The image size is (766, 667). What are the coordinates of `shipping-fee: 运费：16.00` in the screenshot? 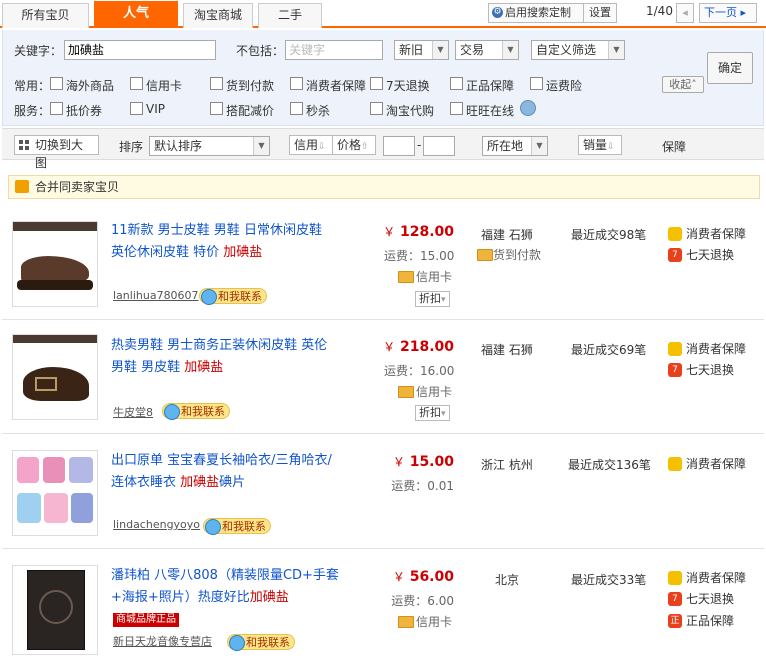 It's located at (419, 371).